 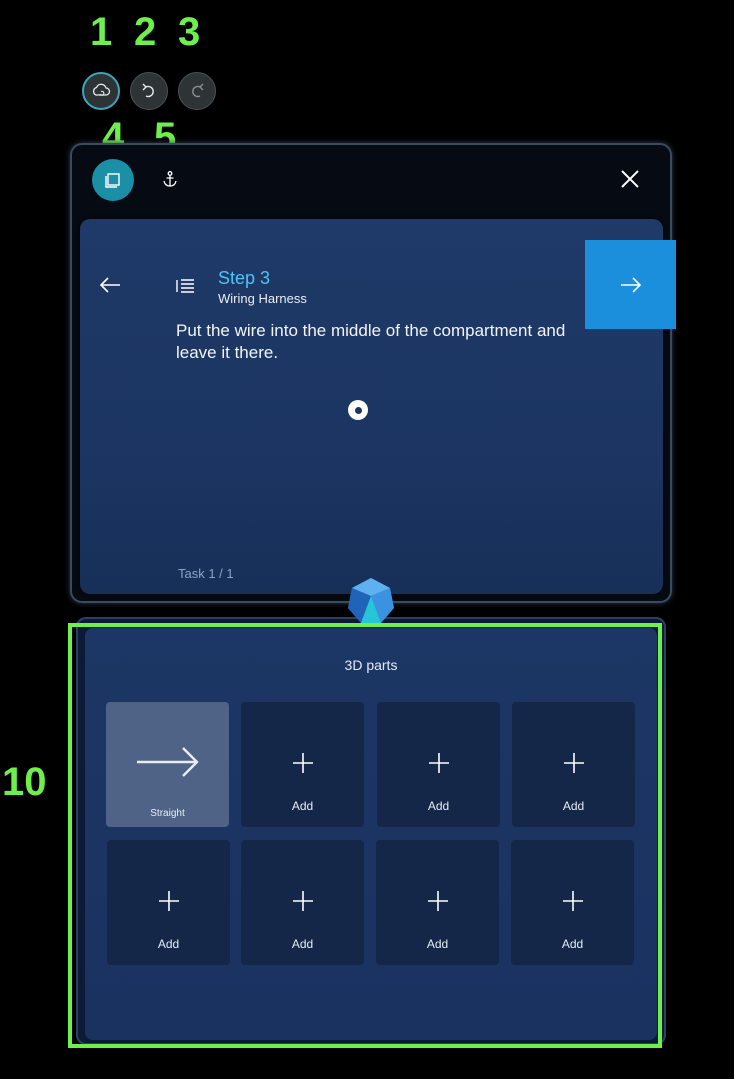 I want to click on gem-drag-handle-icon, so click(x=371, y=601).